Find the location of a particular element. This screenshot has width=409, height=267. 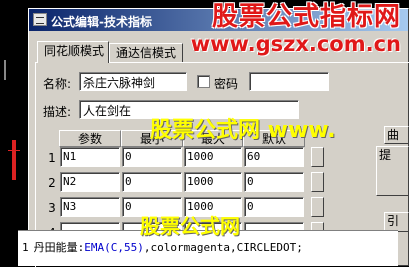

password-field is located at coordinates (289, 81).